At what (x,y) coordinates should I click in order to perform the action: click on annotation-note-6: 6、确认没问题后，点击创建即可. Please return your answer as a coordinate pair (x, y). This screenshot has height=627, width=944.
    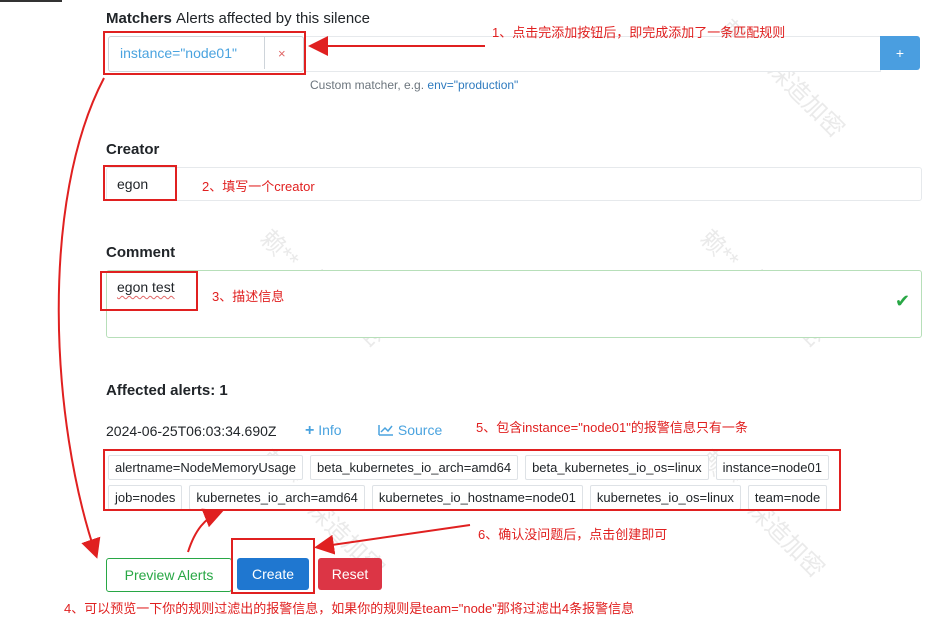
    Looking at the image, I should click on (573, 534).